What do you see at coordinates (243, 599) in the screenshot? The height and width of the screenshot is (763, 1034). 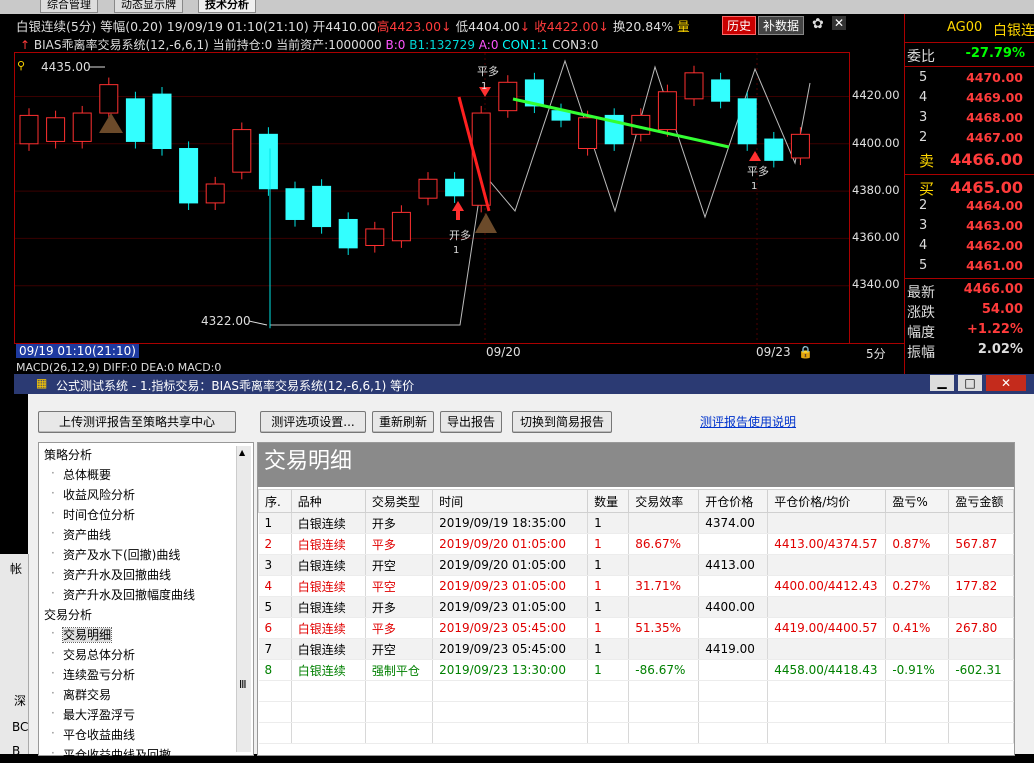 I see `tree-scrollbar: ▲ Ⅲ` at bounding box center [243, 599].